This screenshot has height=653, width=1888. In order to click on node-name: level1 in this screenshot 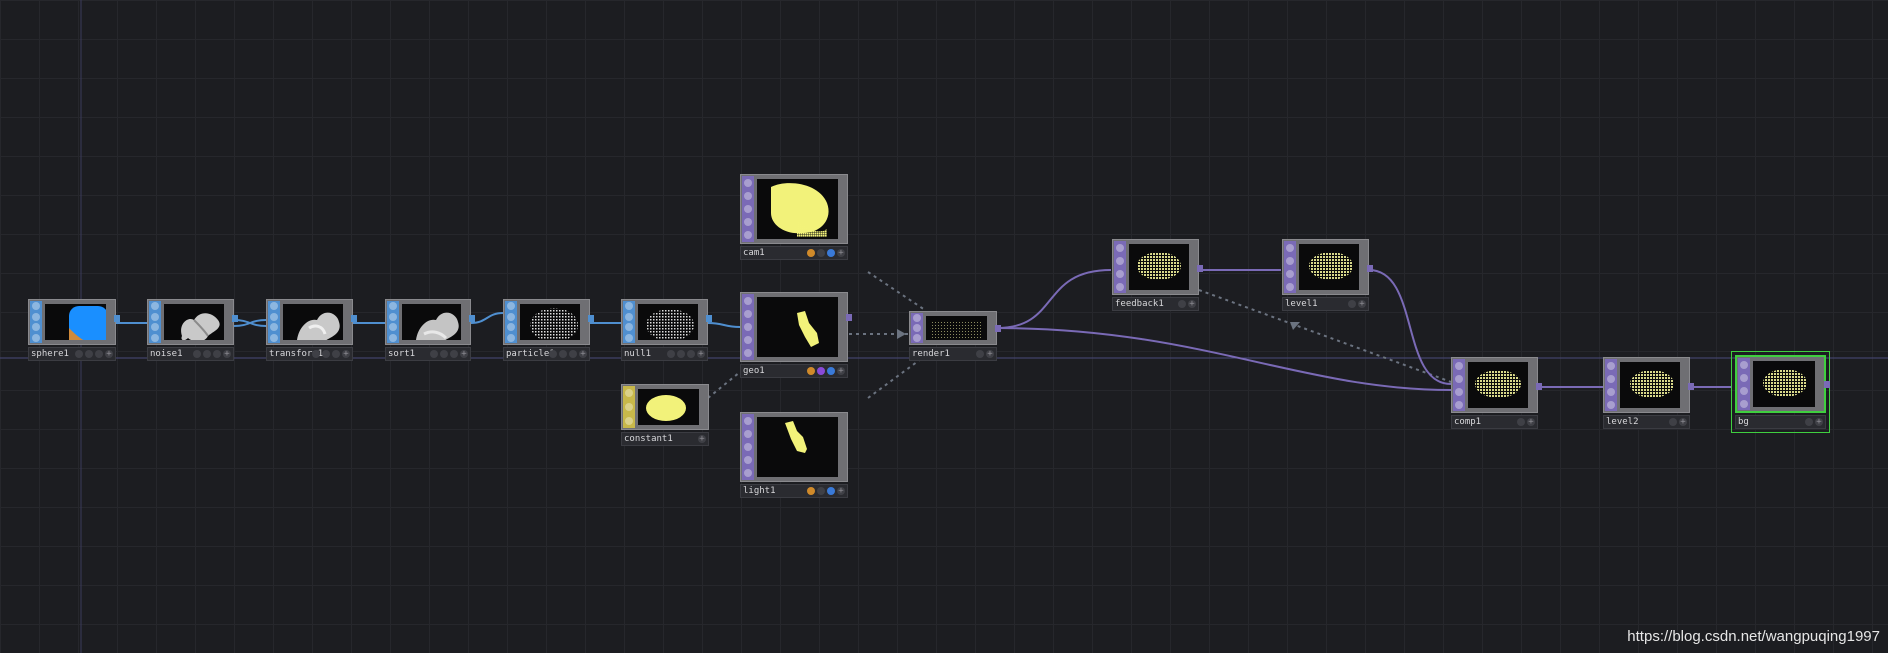, I will do `click(1301, 304)`.